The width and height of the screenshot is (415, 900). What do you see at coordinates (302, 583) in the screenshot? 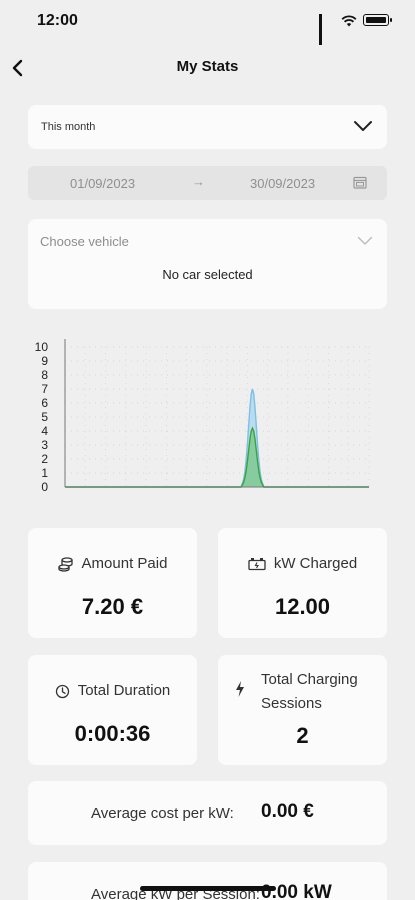
I see `stat-card-kw-charged: kW Charged 12.00` at bounding box center [302, 583].